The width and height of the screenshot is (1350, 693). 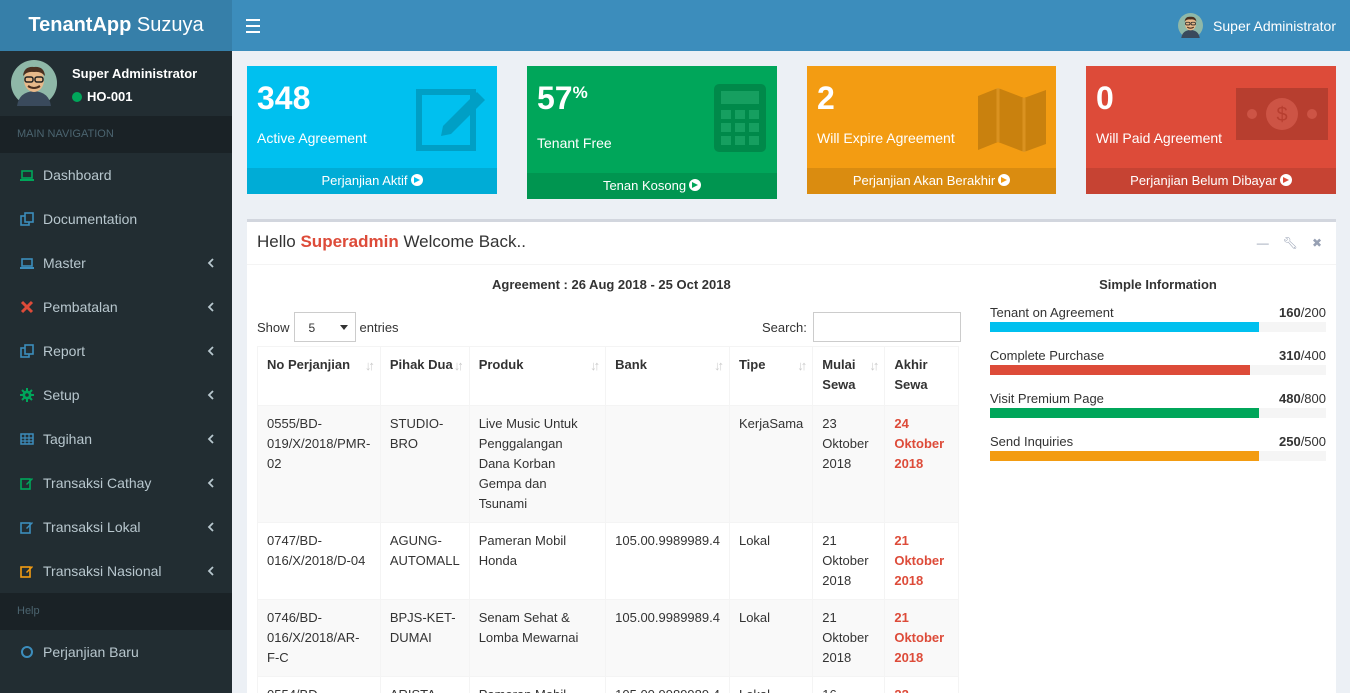 What do you see at coordinates (27, 219) in the screenshot?
I see `clone-icon` at bounding box center [27, 219].